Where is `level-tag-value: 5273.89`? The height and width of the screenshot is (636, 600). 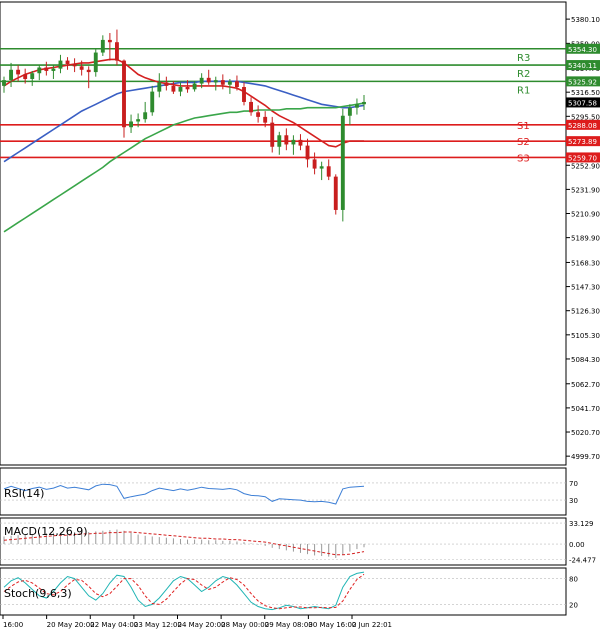
level-tag-value: 5273.89 is located at coordinates (582, 142).